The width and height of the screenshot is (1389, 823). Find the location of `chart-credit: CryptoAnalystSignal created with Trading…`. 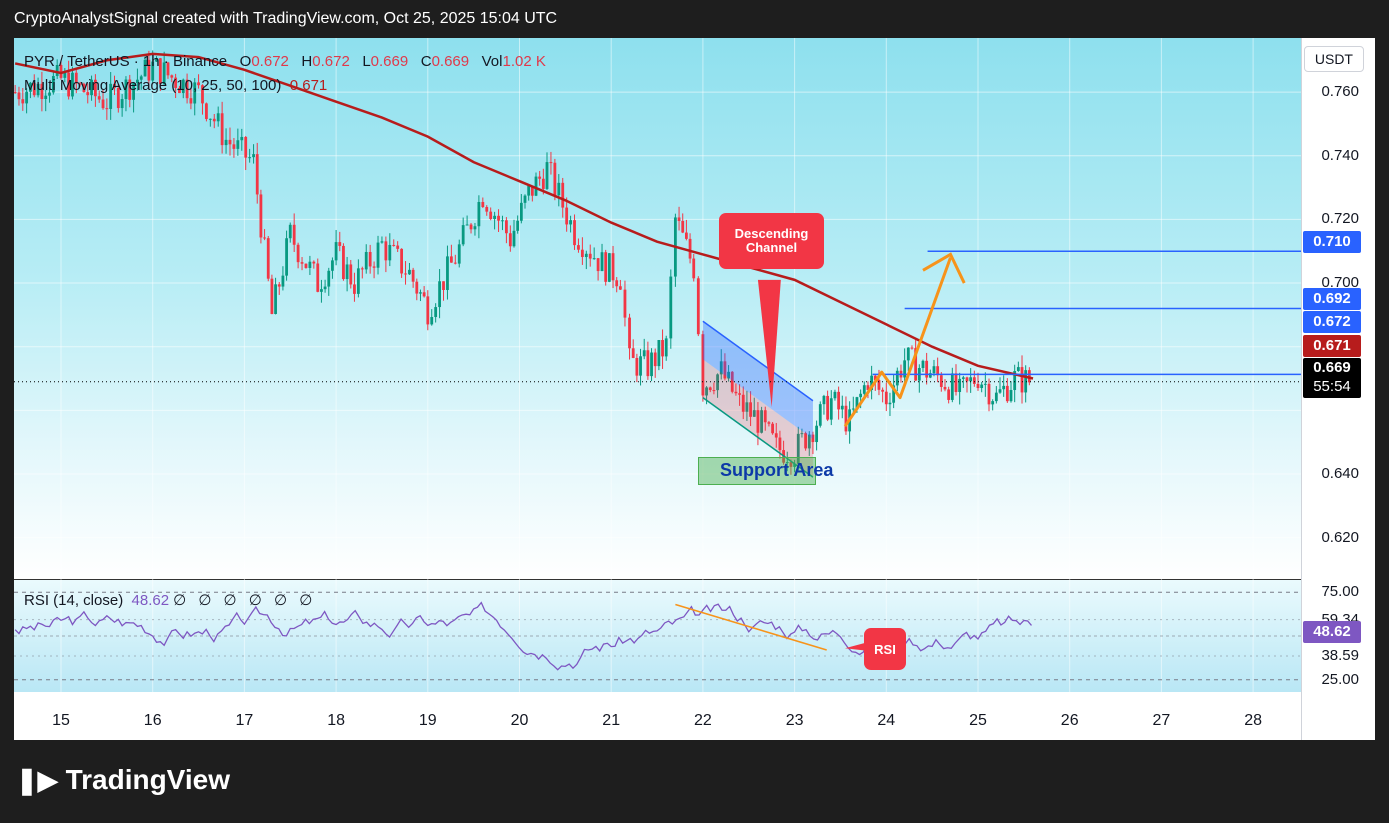

chart-credit: CryptoAnalystSignal created with Trading… is located at coordinates (286, 18).